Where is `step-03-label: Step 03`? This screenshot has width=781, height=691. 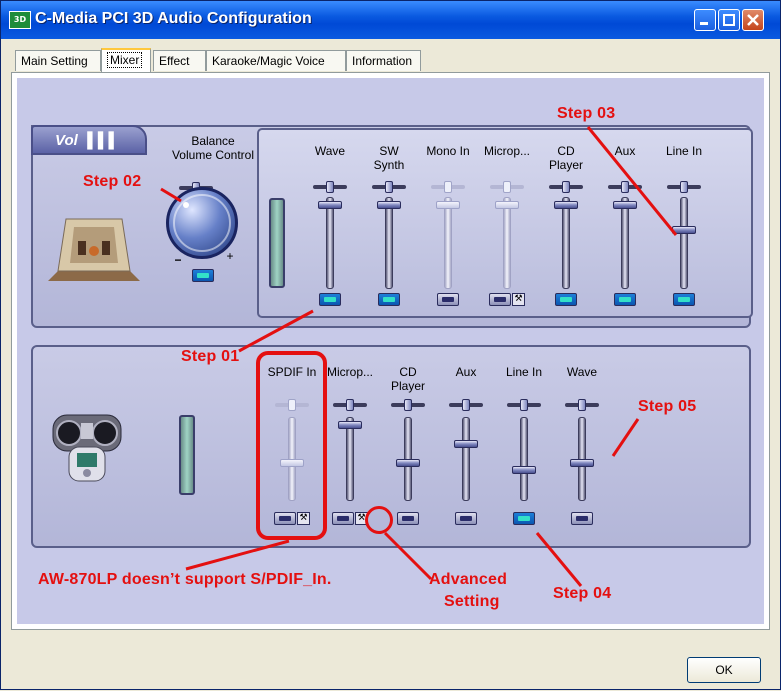 step-03-label: Step 03 is located at coordinates (586, 113).